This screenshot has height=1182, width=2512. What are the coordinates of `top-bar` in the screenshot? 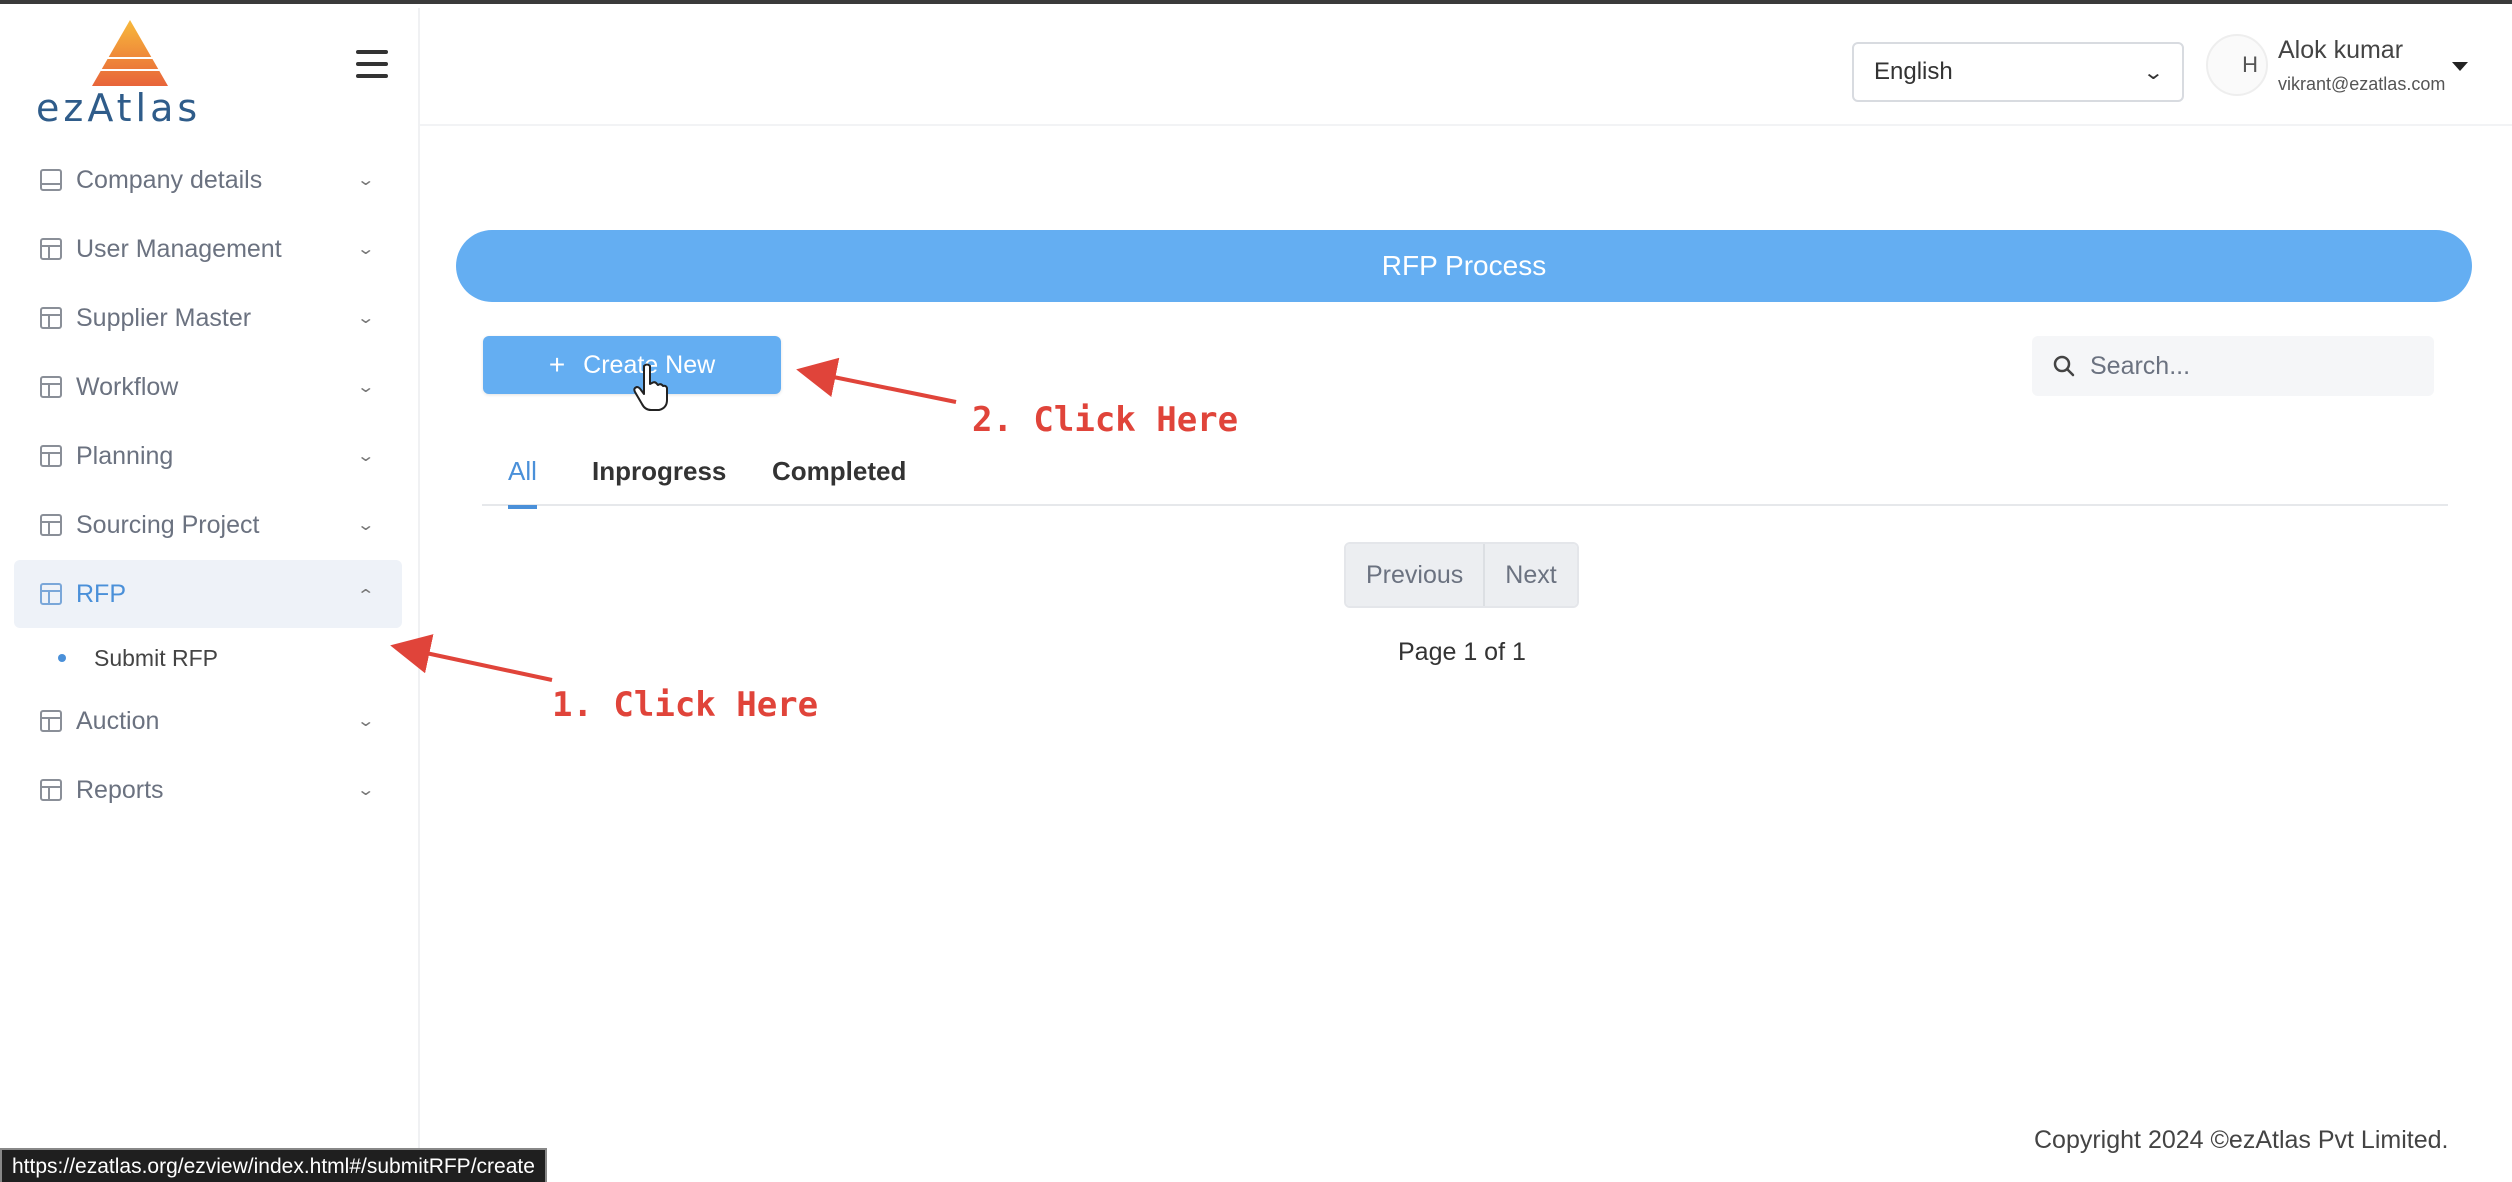 It's located at (1466, 67).